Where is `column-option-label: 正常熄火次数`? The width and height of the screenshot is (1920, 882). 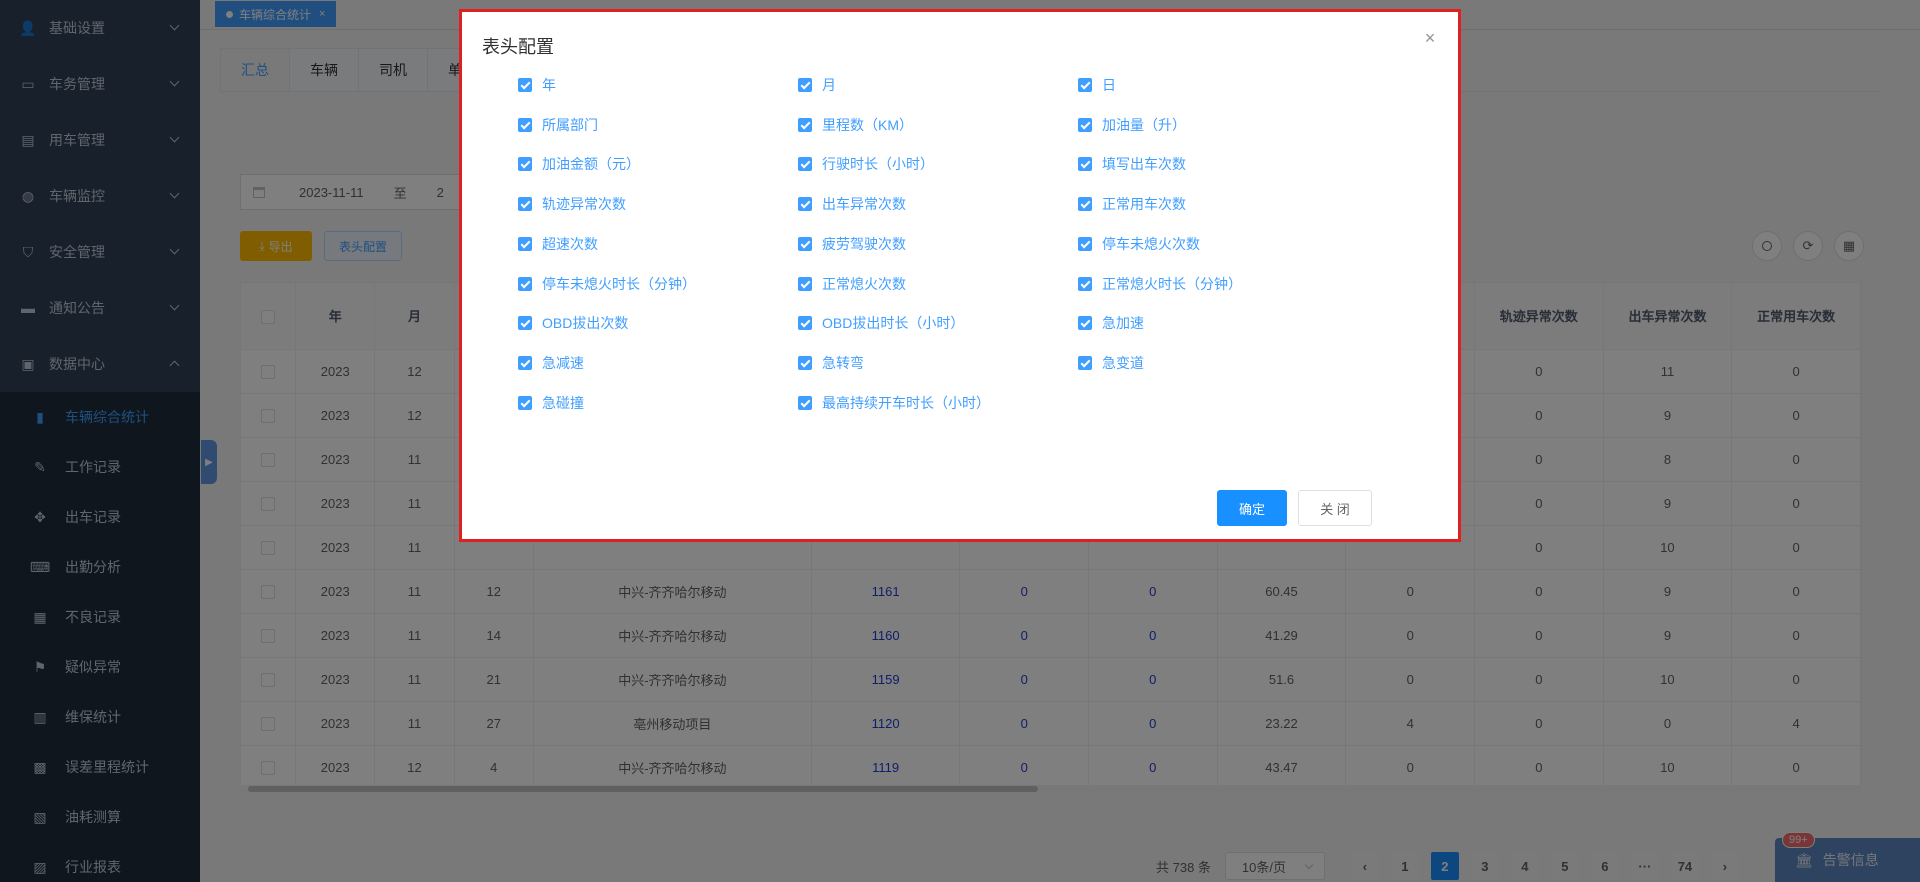 column-option-label: 正常熄火次数 is located at coordinates (864, 283).